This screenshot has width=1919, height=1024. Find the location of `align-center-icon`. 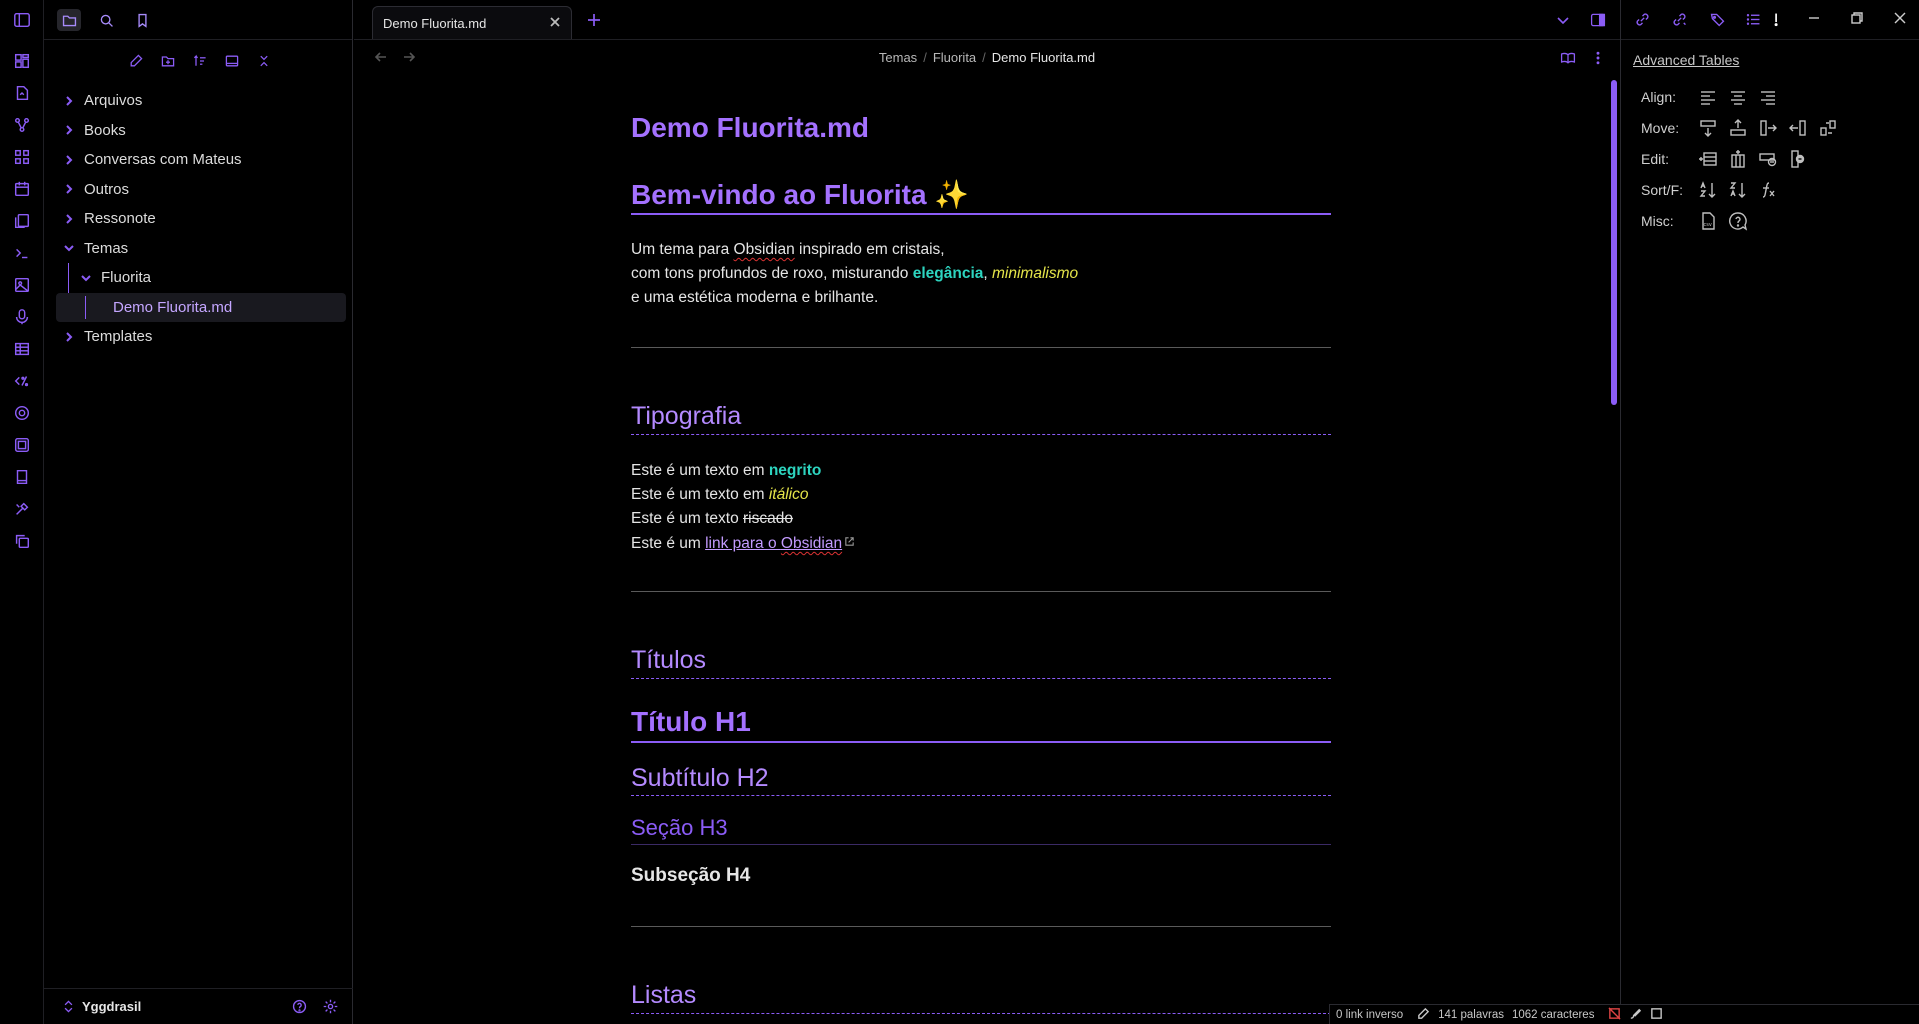

align-center-icon is located at coordinates (1738, 97).